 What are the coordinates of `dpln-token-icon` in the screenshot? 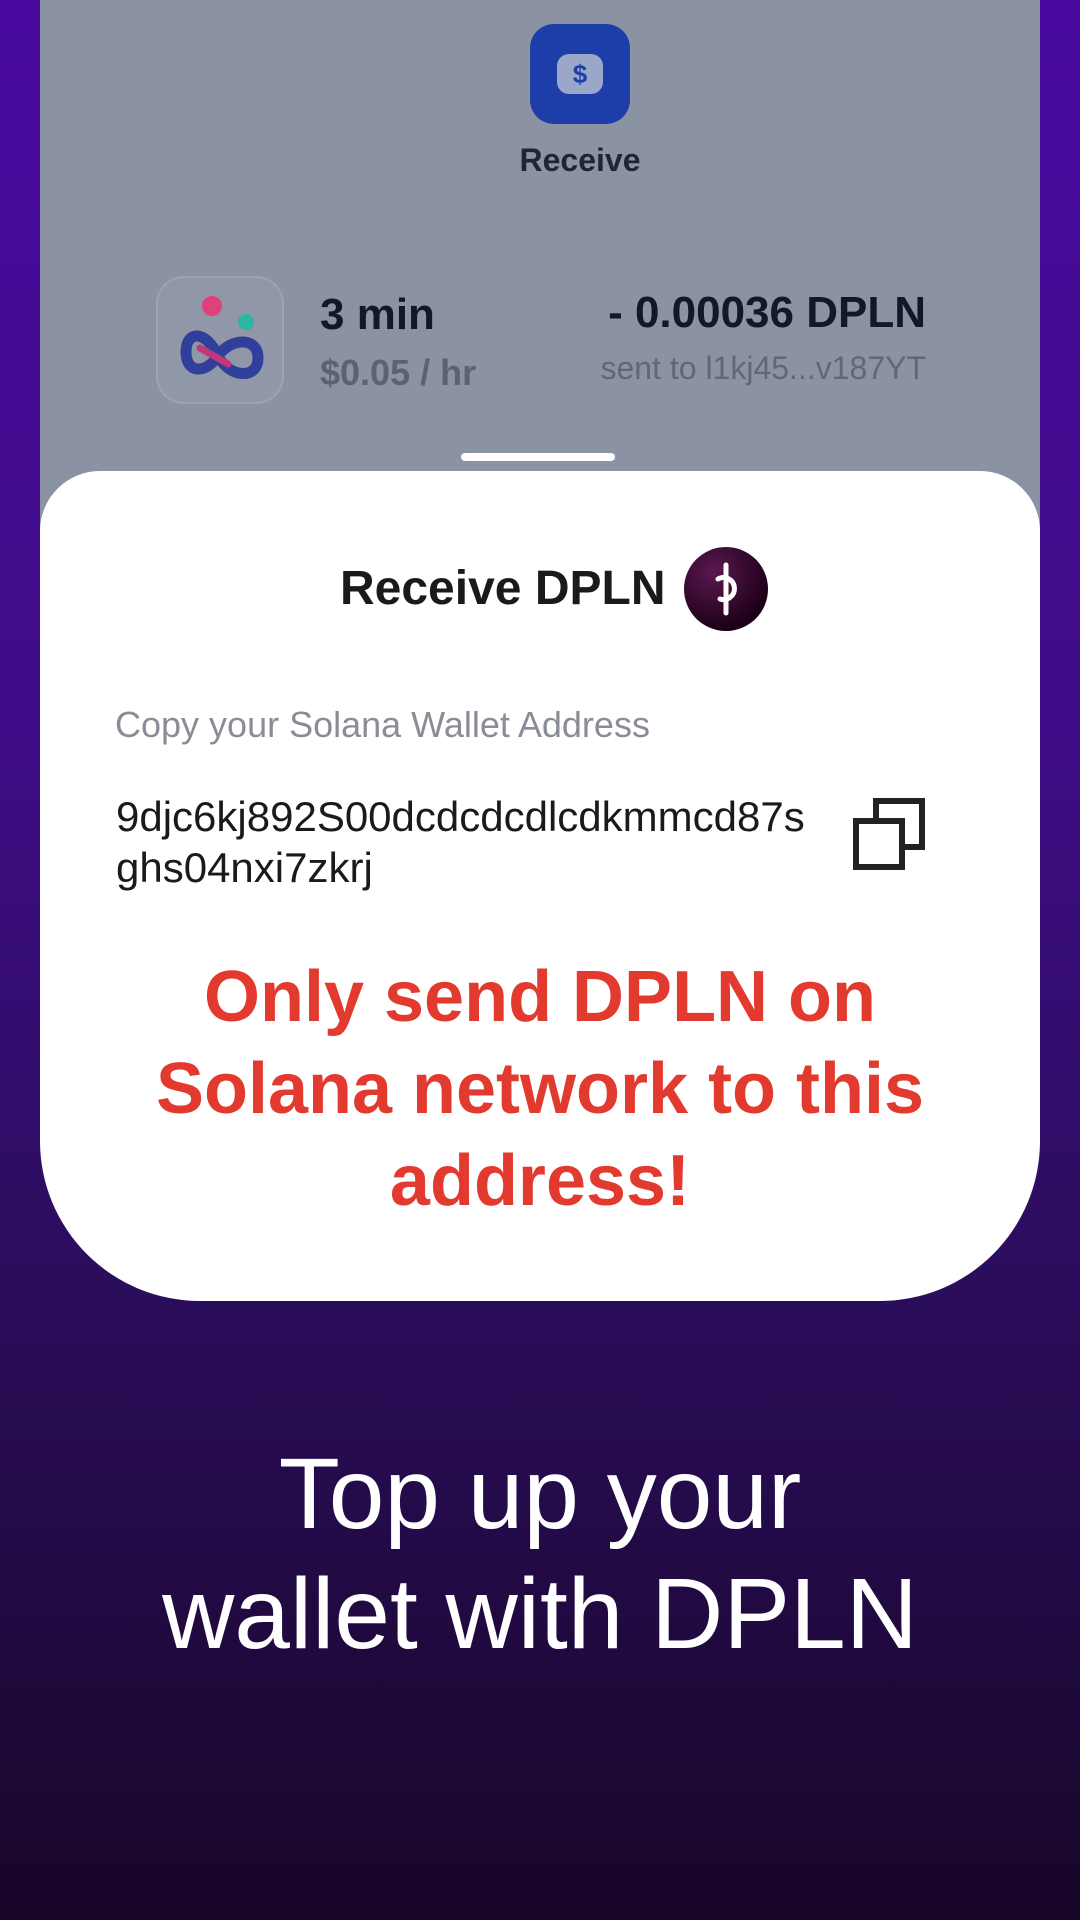 It's located at (726, 589).